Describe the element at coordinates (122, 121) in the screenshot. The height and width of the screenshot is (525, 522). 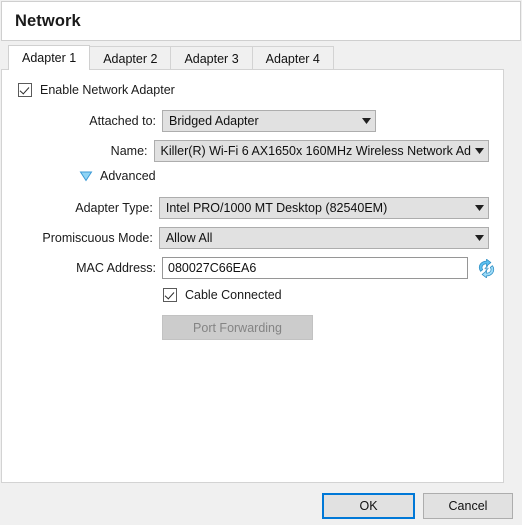
I see `attached-to-label: Attached to:` at that location.